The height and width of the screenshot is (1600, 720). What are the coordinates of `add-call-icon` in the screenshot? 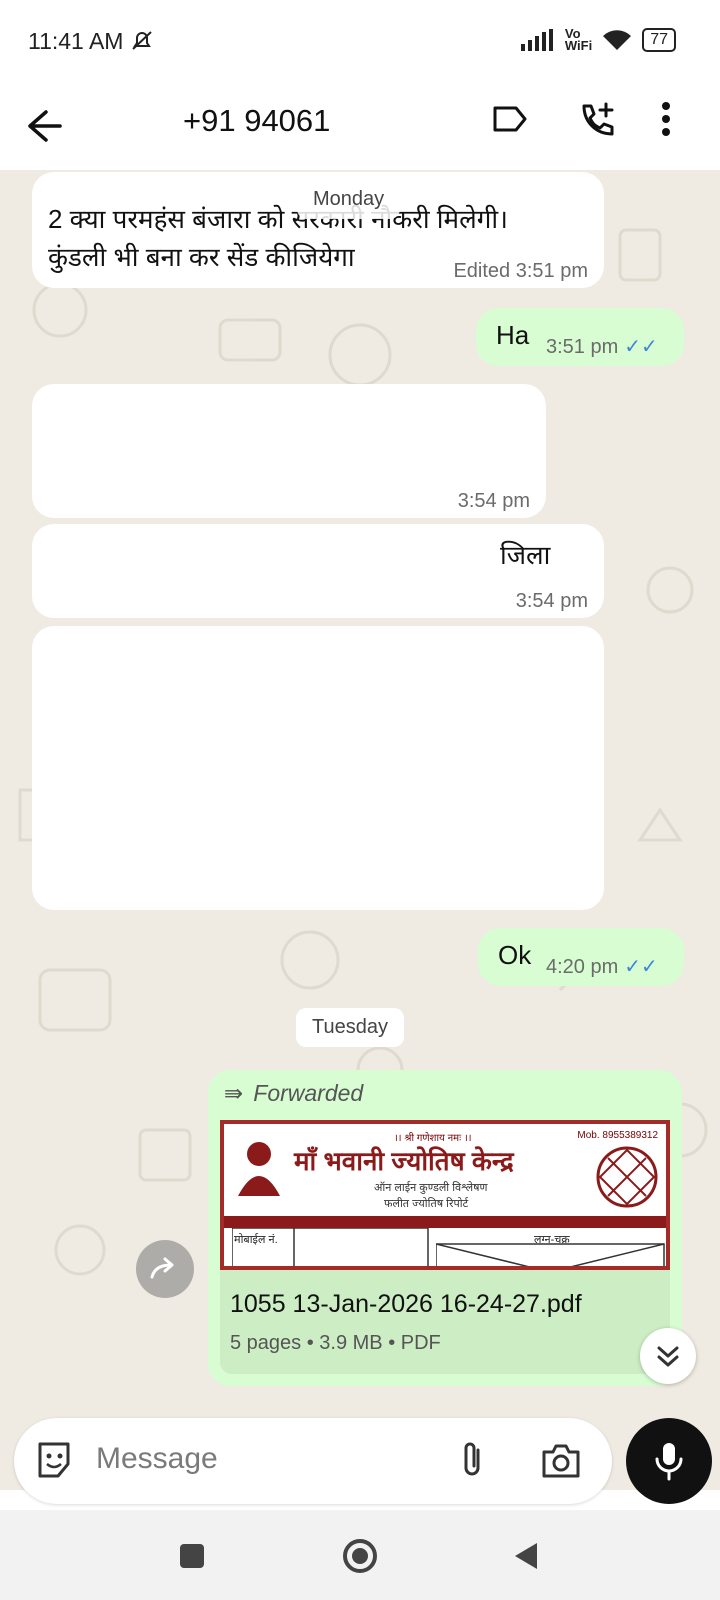 It's located at (598, 120).